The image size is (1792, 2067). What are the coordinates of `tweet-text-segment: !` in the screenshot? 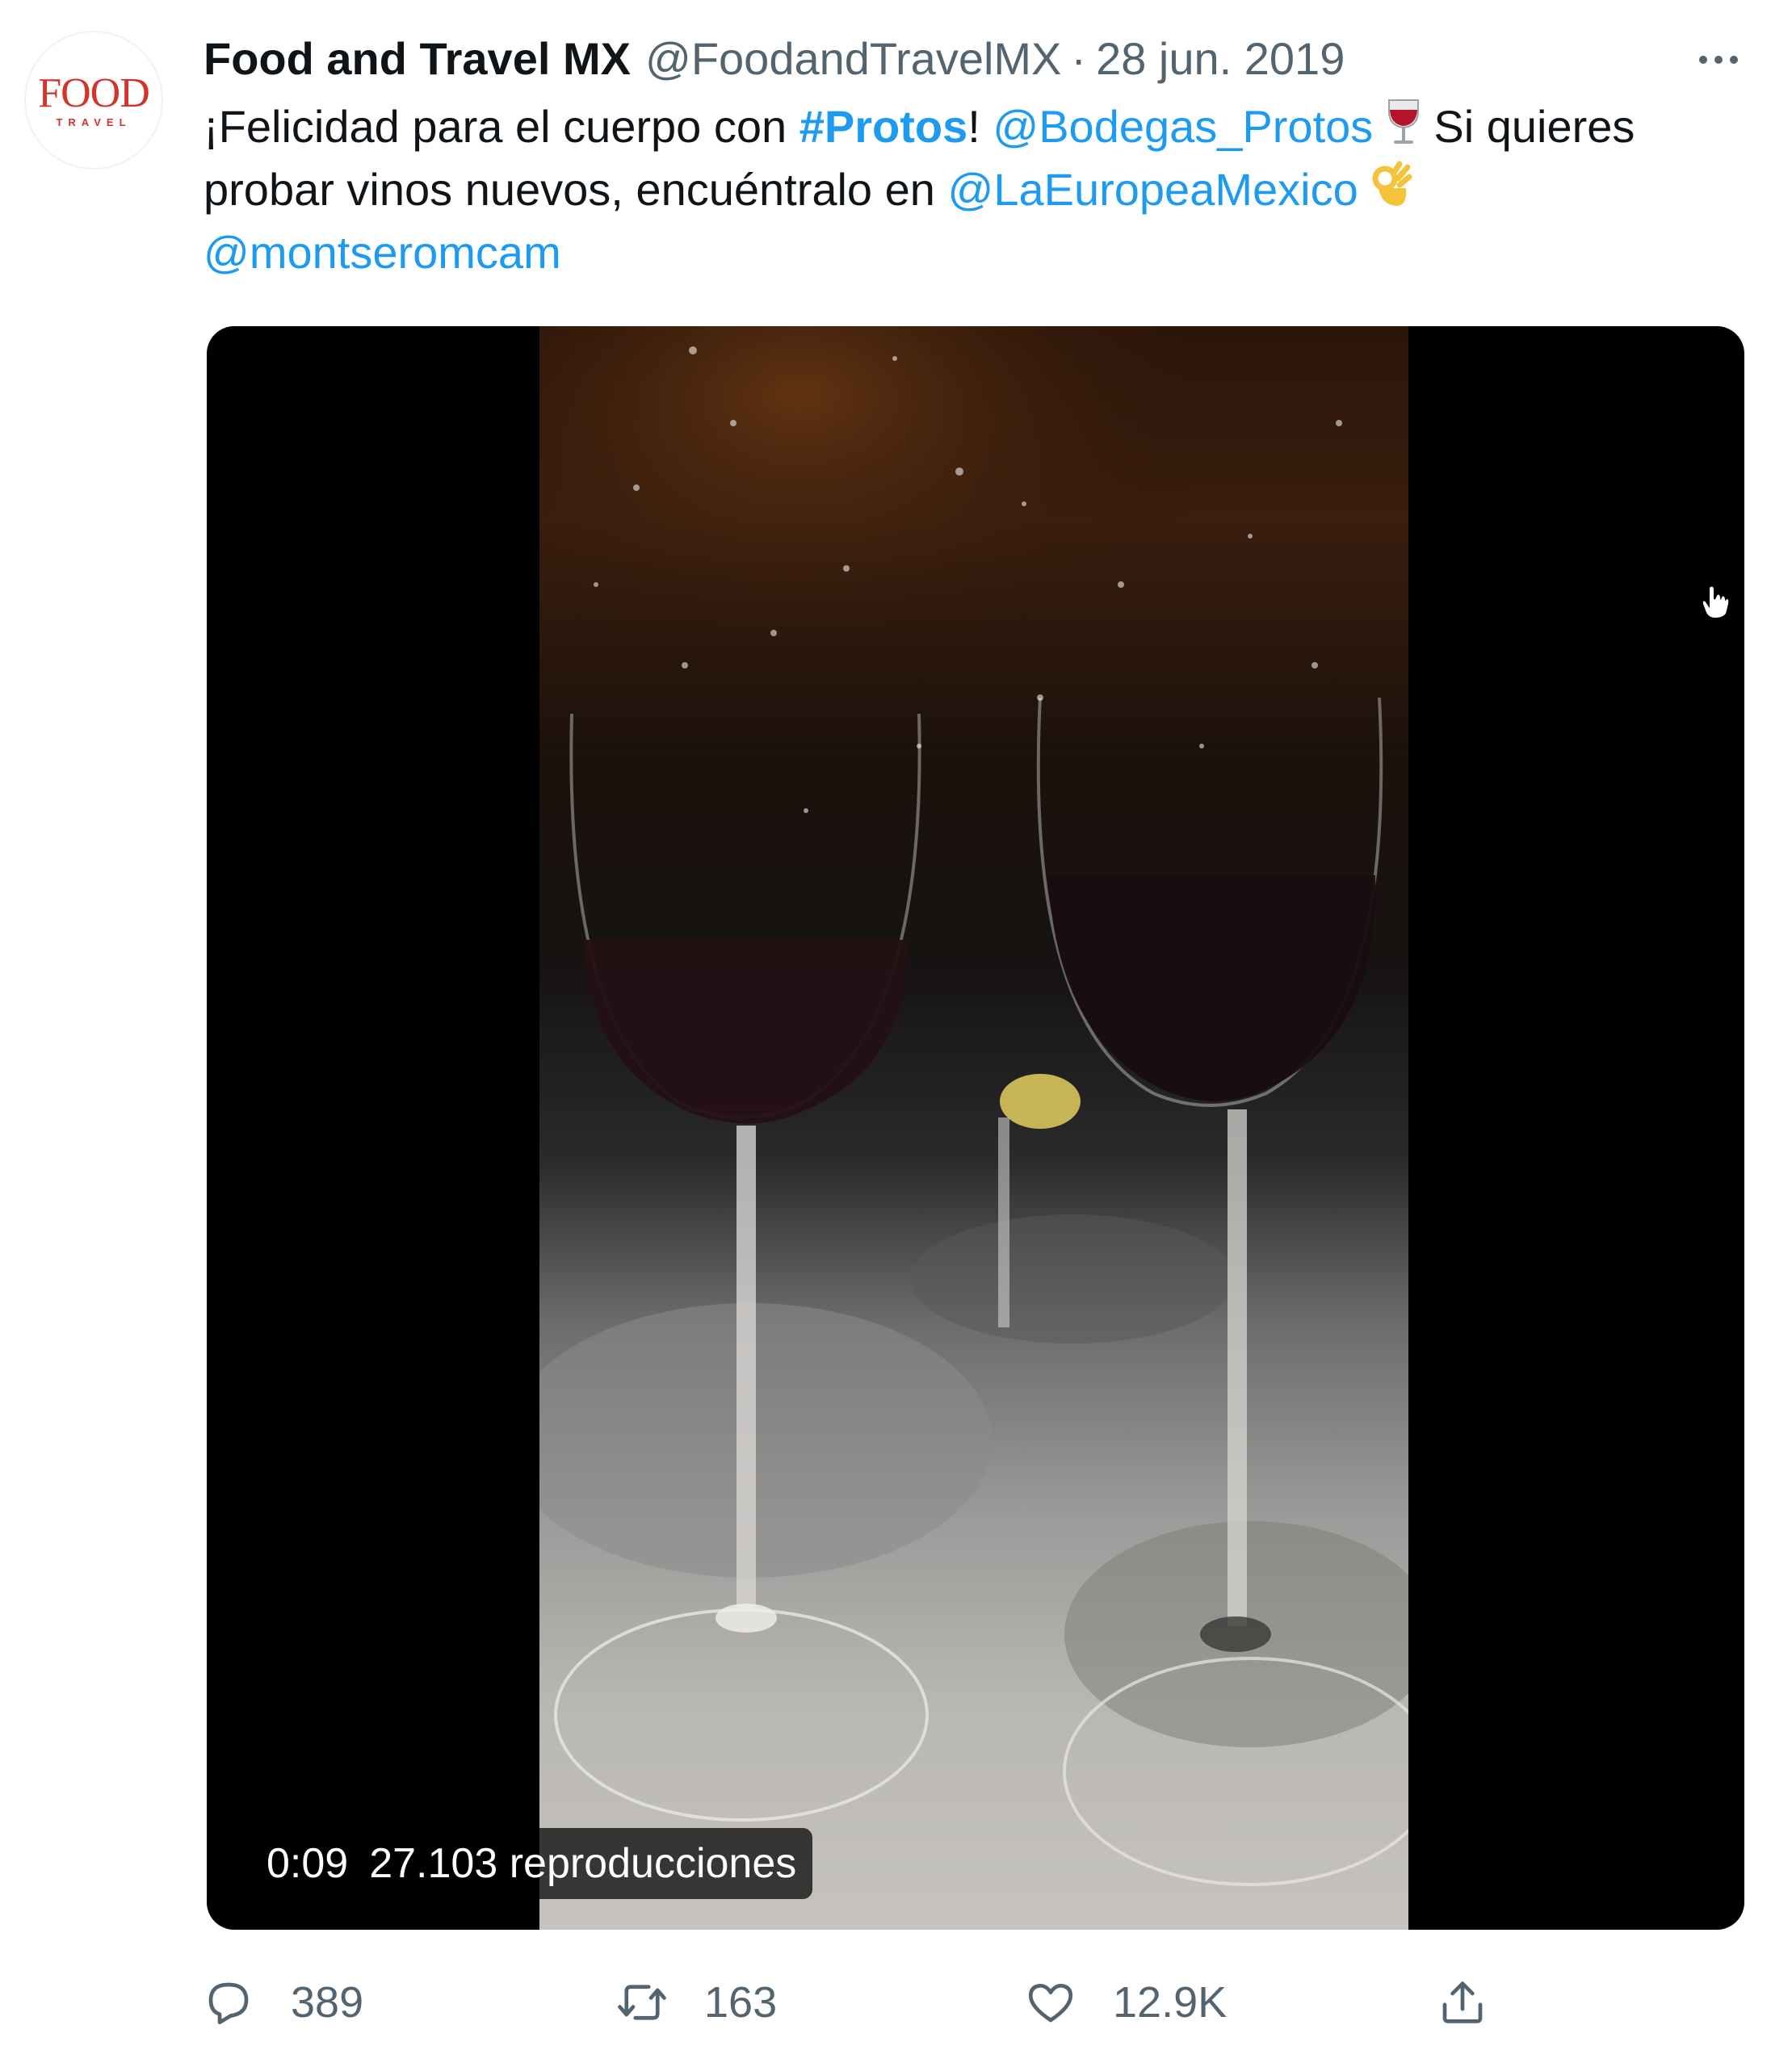 It's located at (973, 126).